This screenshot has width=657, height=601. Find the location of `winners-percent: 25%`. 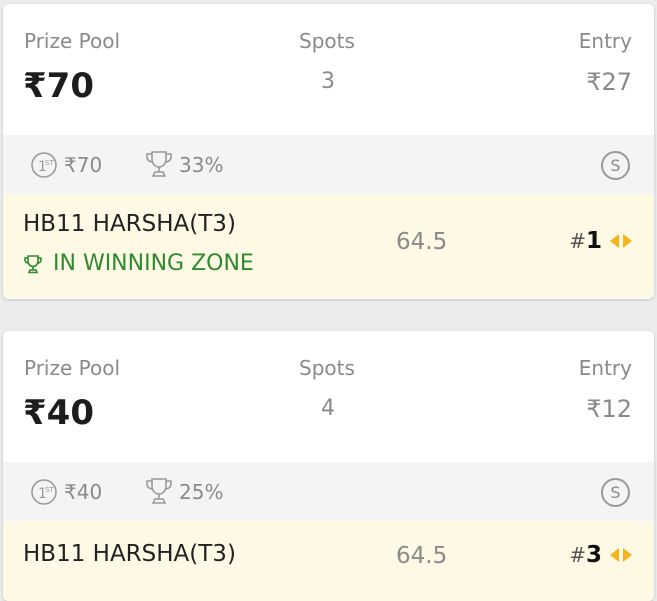

winners-percent: 25% is located at coordinates (201, 492).